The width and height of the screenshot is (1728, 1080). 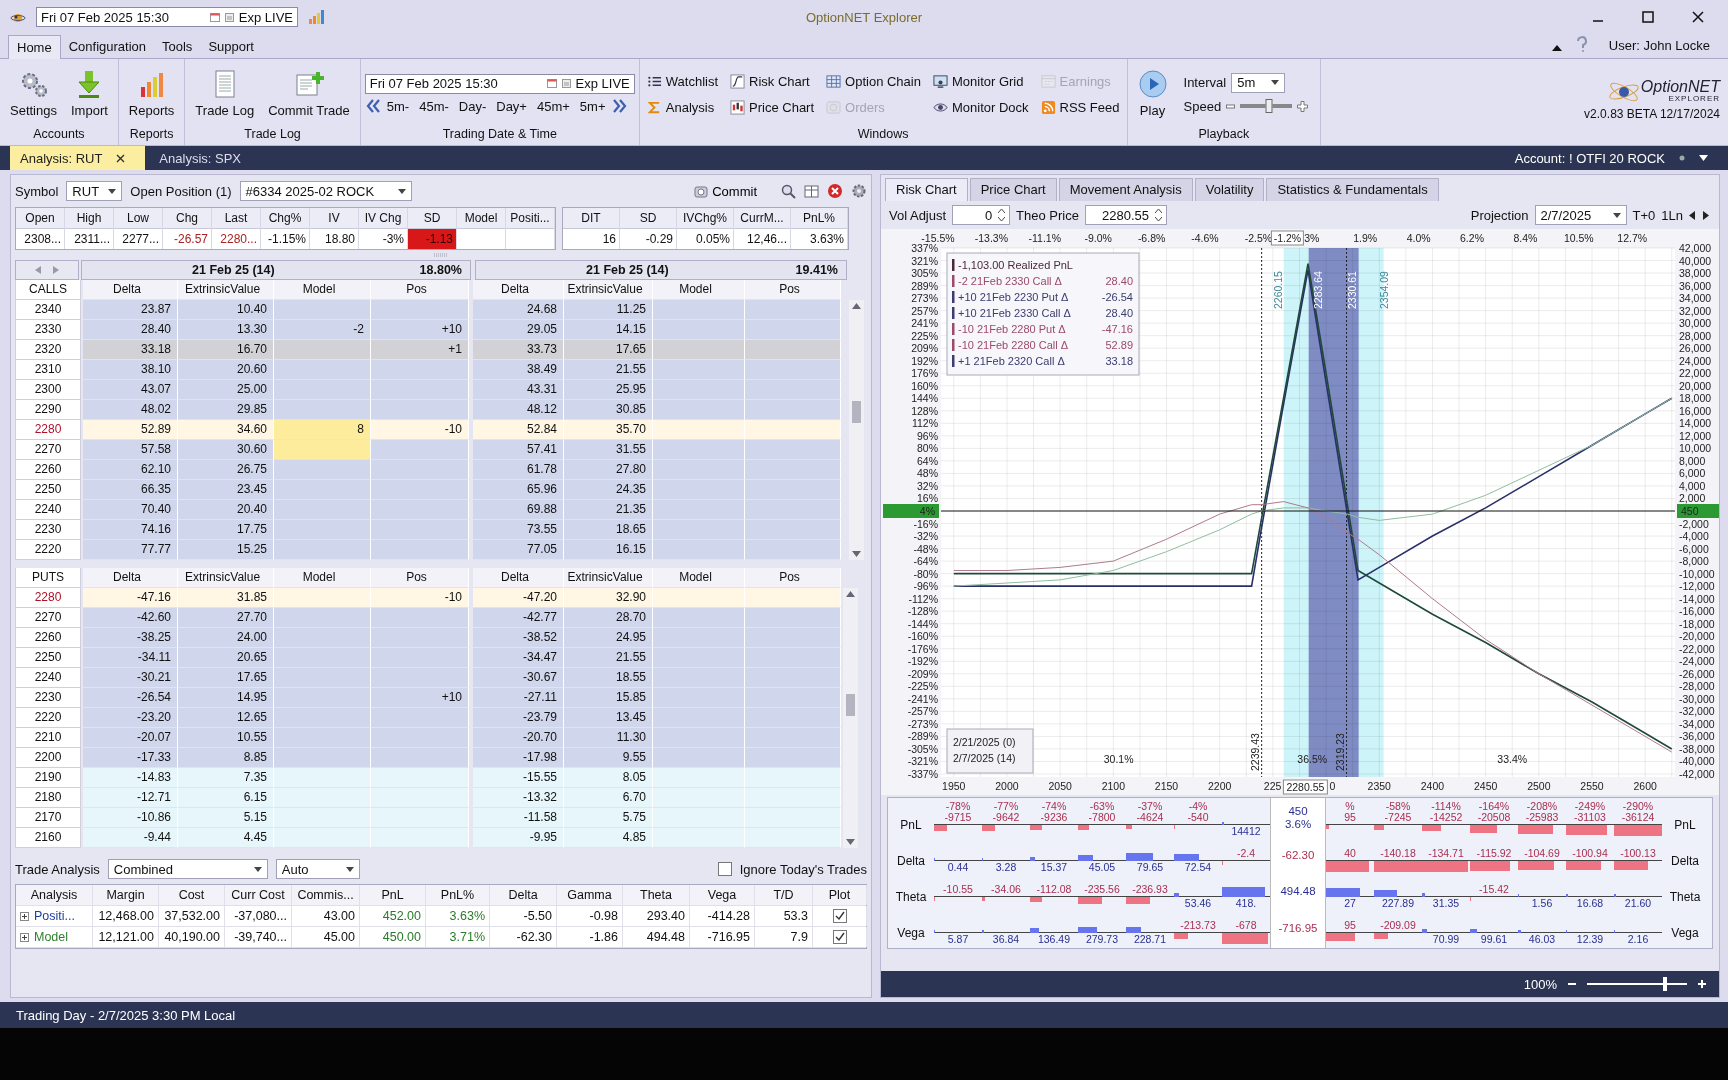 I want to click on table-row: 2210 -20.07 10.55 -20.70 11.30, so click(x=428, y=738).